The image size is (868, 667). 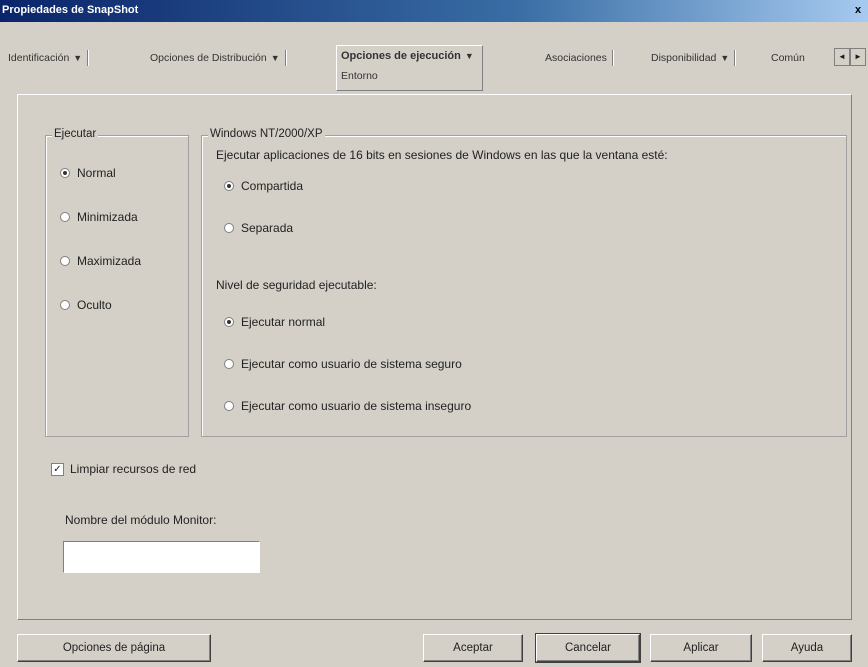 What do you see at coordinates (75, 134) in the screenshot?
I see `ejecutar-legend: Ejecutar` at bounding box center [75, 134].